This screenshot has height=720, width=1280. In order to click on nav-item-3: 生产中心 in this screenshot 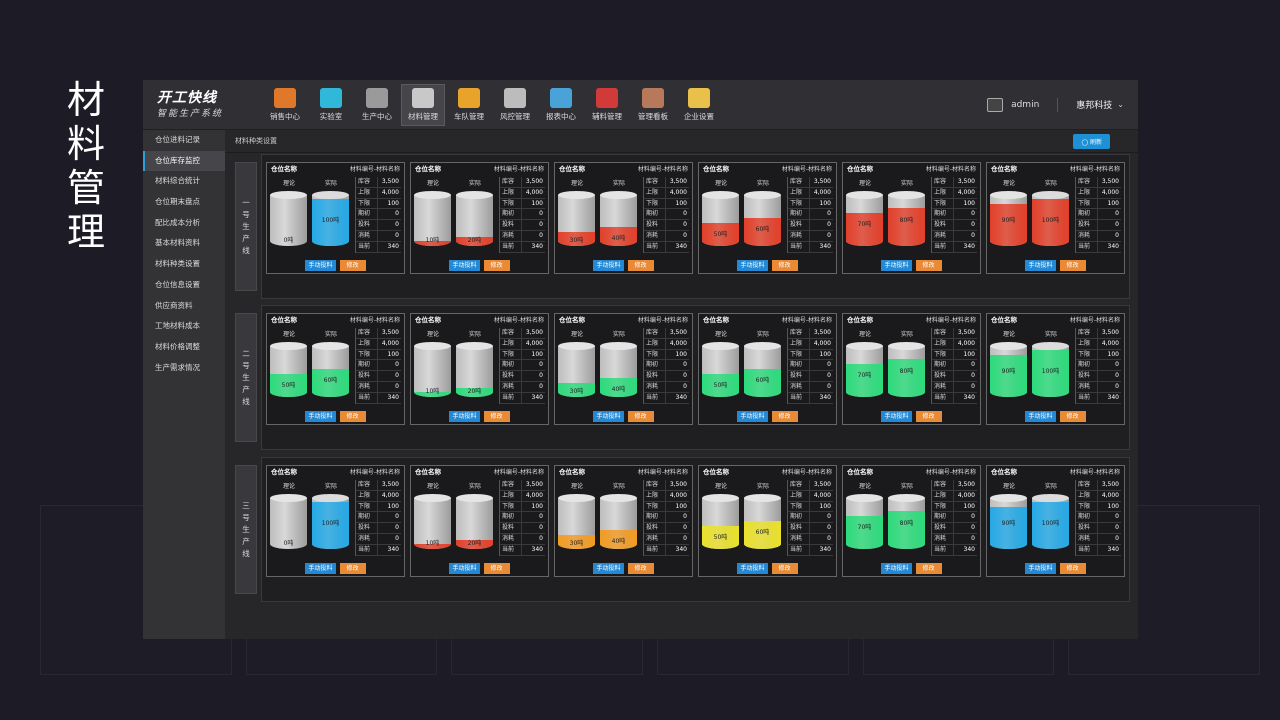, I will do `click(377, 105)`.